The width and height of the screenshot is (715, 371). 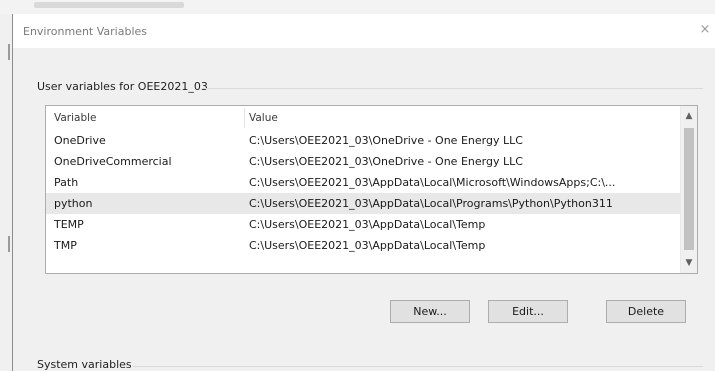 I want to click on column-header-variable: Variable, so click(x=75, y=118).